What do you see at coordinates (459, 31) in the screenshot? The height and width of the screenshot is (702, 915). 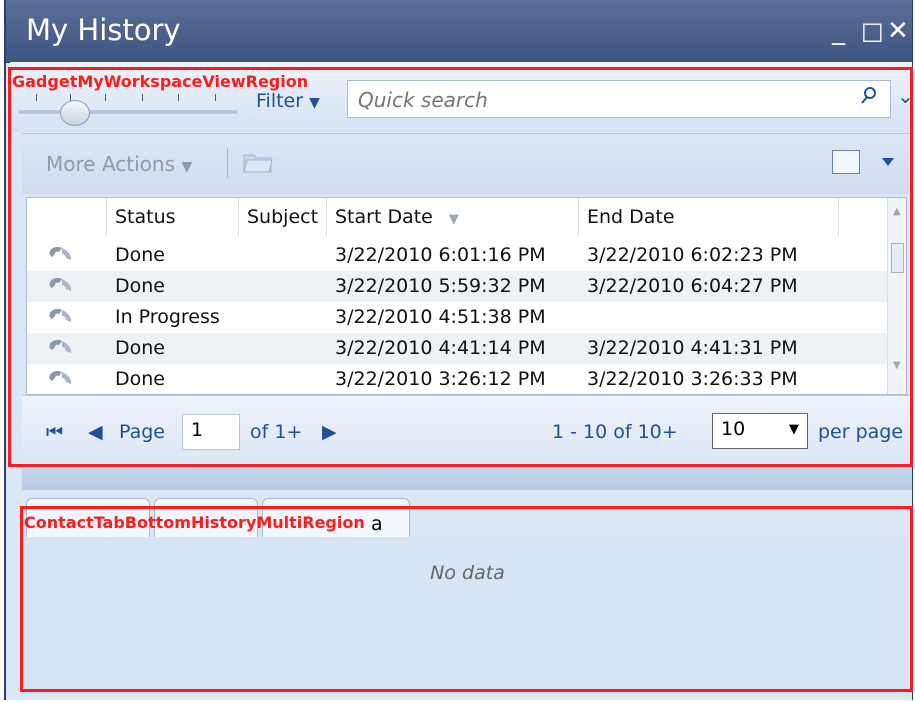 I see `title-bar: My History _ □ ✕` at bounding box center [459, 31].